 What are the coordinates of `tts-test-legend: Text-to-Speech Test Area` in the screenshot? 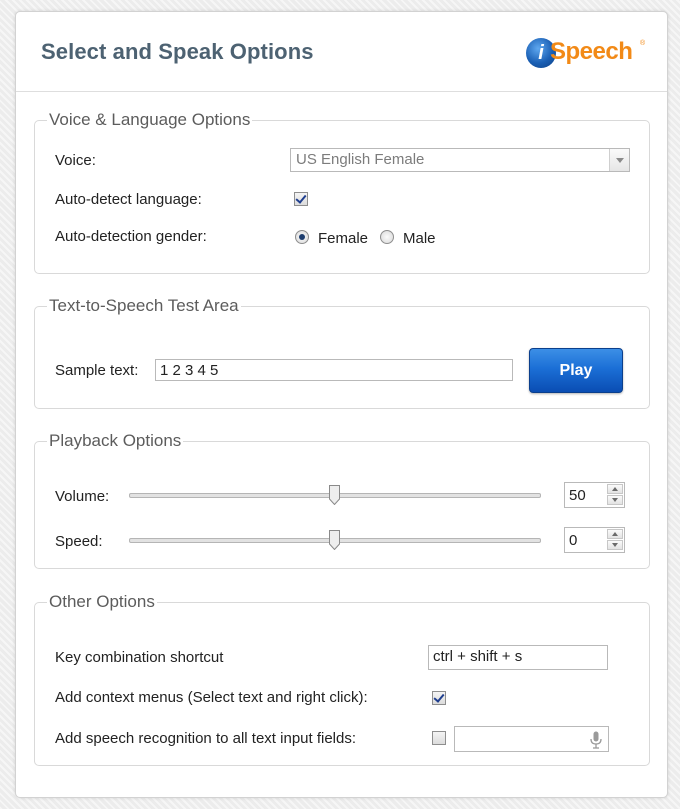 It's located at (144, 305).